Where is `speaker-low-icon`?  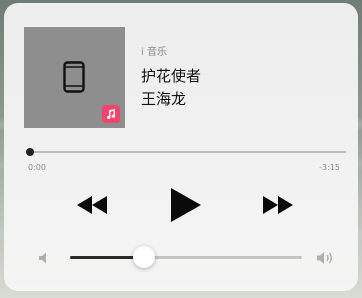 speaker-low-icon is located at coordinates (42, 258).